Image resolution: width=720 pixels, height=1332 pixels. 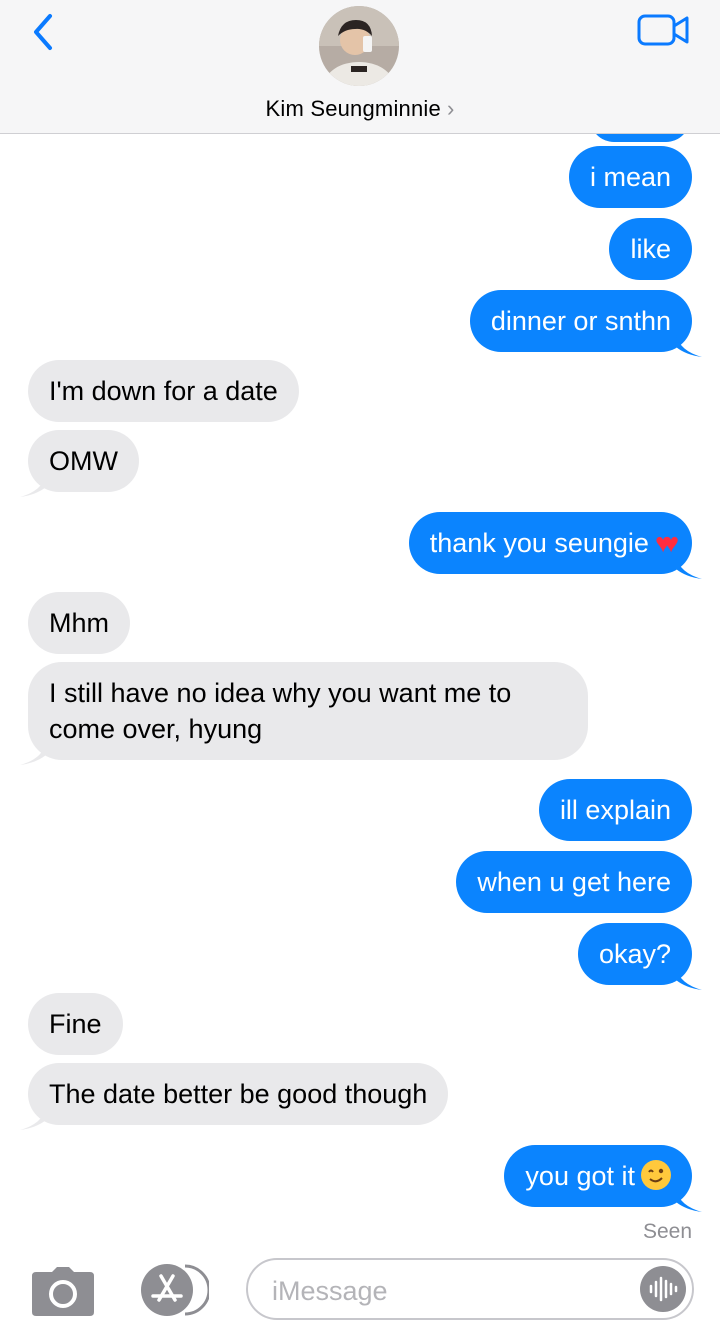 I want to click on message-bubble-outgoing: when u get here, so click(x=574, y=882).